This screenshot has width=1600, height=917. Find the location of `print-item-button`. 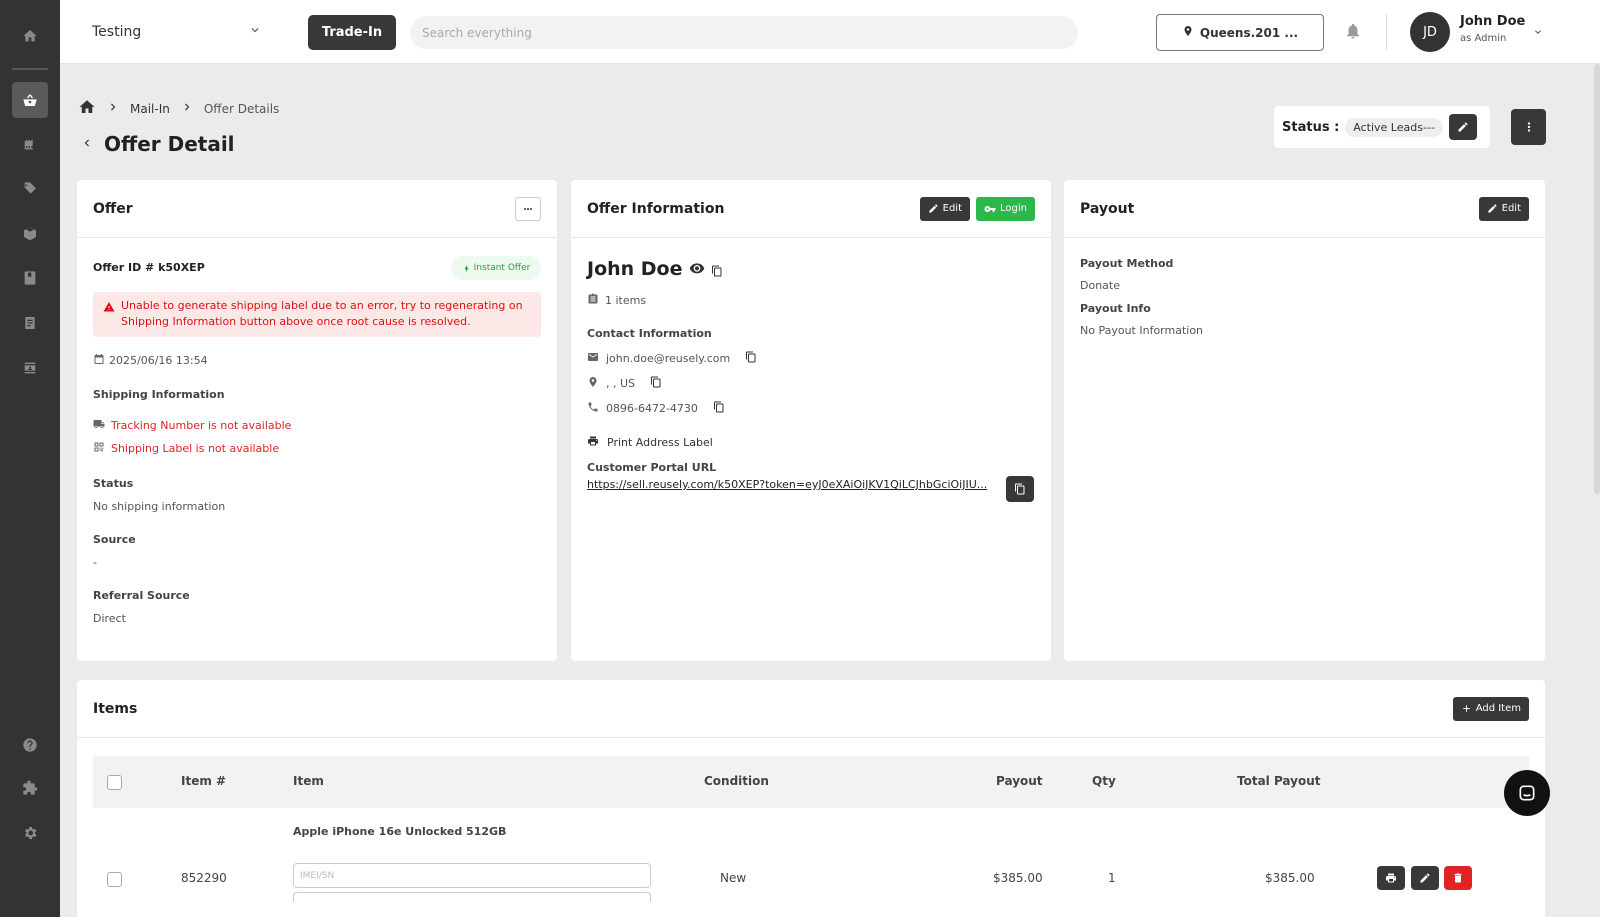

print-item-button is located at coordinates (1391, 878).